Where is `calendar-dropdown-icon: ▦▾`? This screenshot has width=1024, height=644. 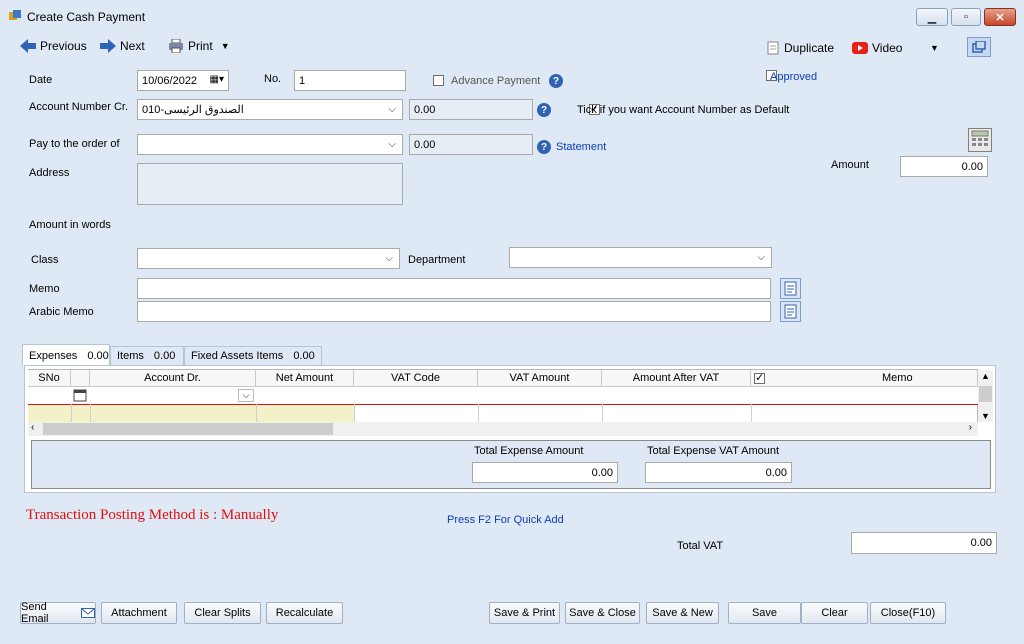
calendar-dropdown-icon: ▦▾ is located at coordinates (217, 79).